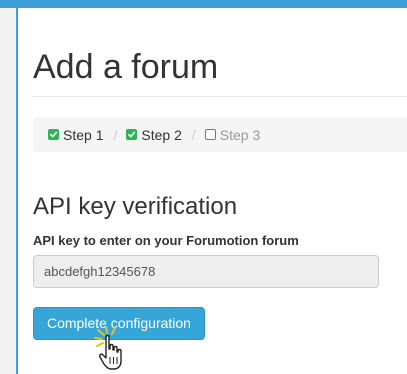  What do you see at coordinates (220, 96) in the screenshot?
I see `title-divider` at bounding box center [220, 96].